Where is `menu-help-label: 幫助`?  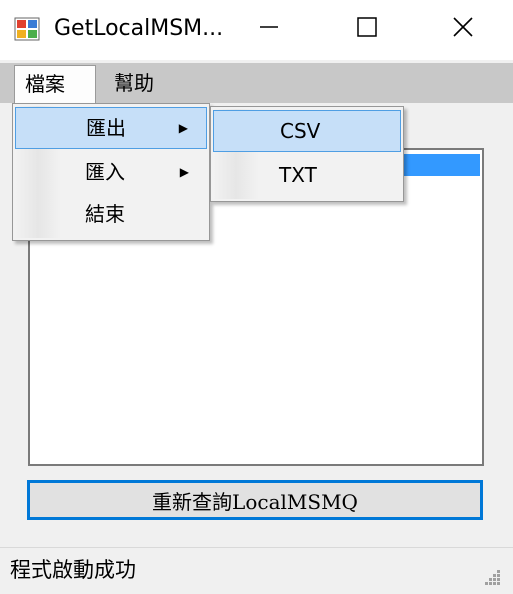 menu-help-label: 幫助 is located at coordinates (134, 83).